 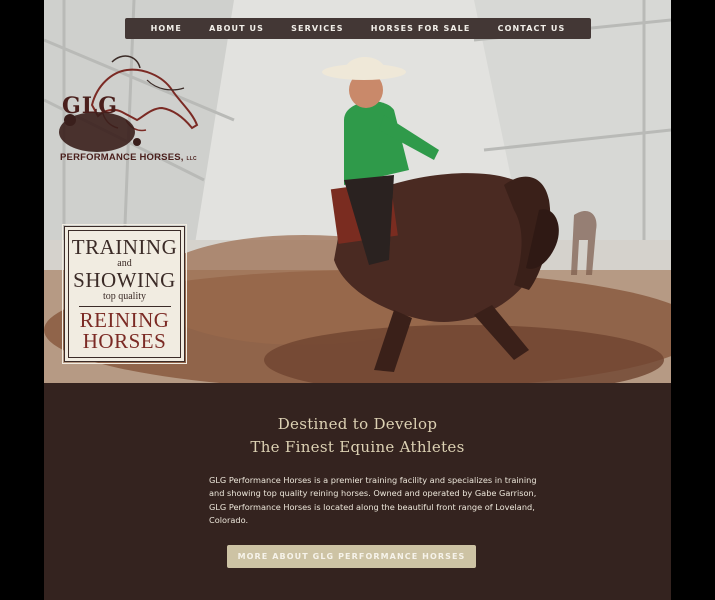 I want to click on nav-services: SERVICES, so click(x=317, y=28).